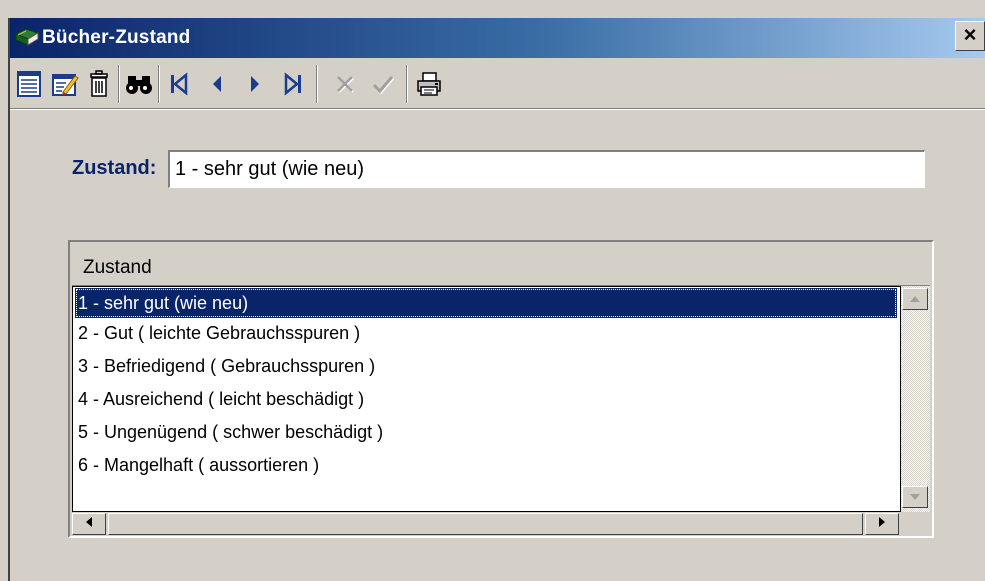  I want to click on print-button, so click(429, 84).